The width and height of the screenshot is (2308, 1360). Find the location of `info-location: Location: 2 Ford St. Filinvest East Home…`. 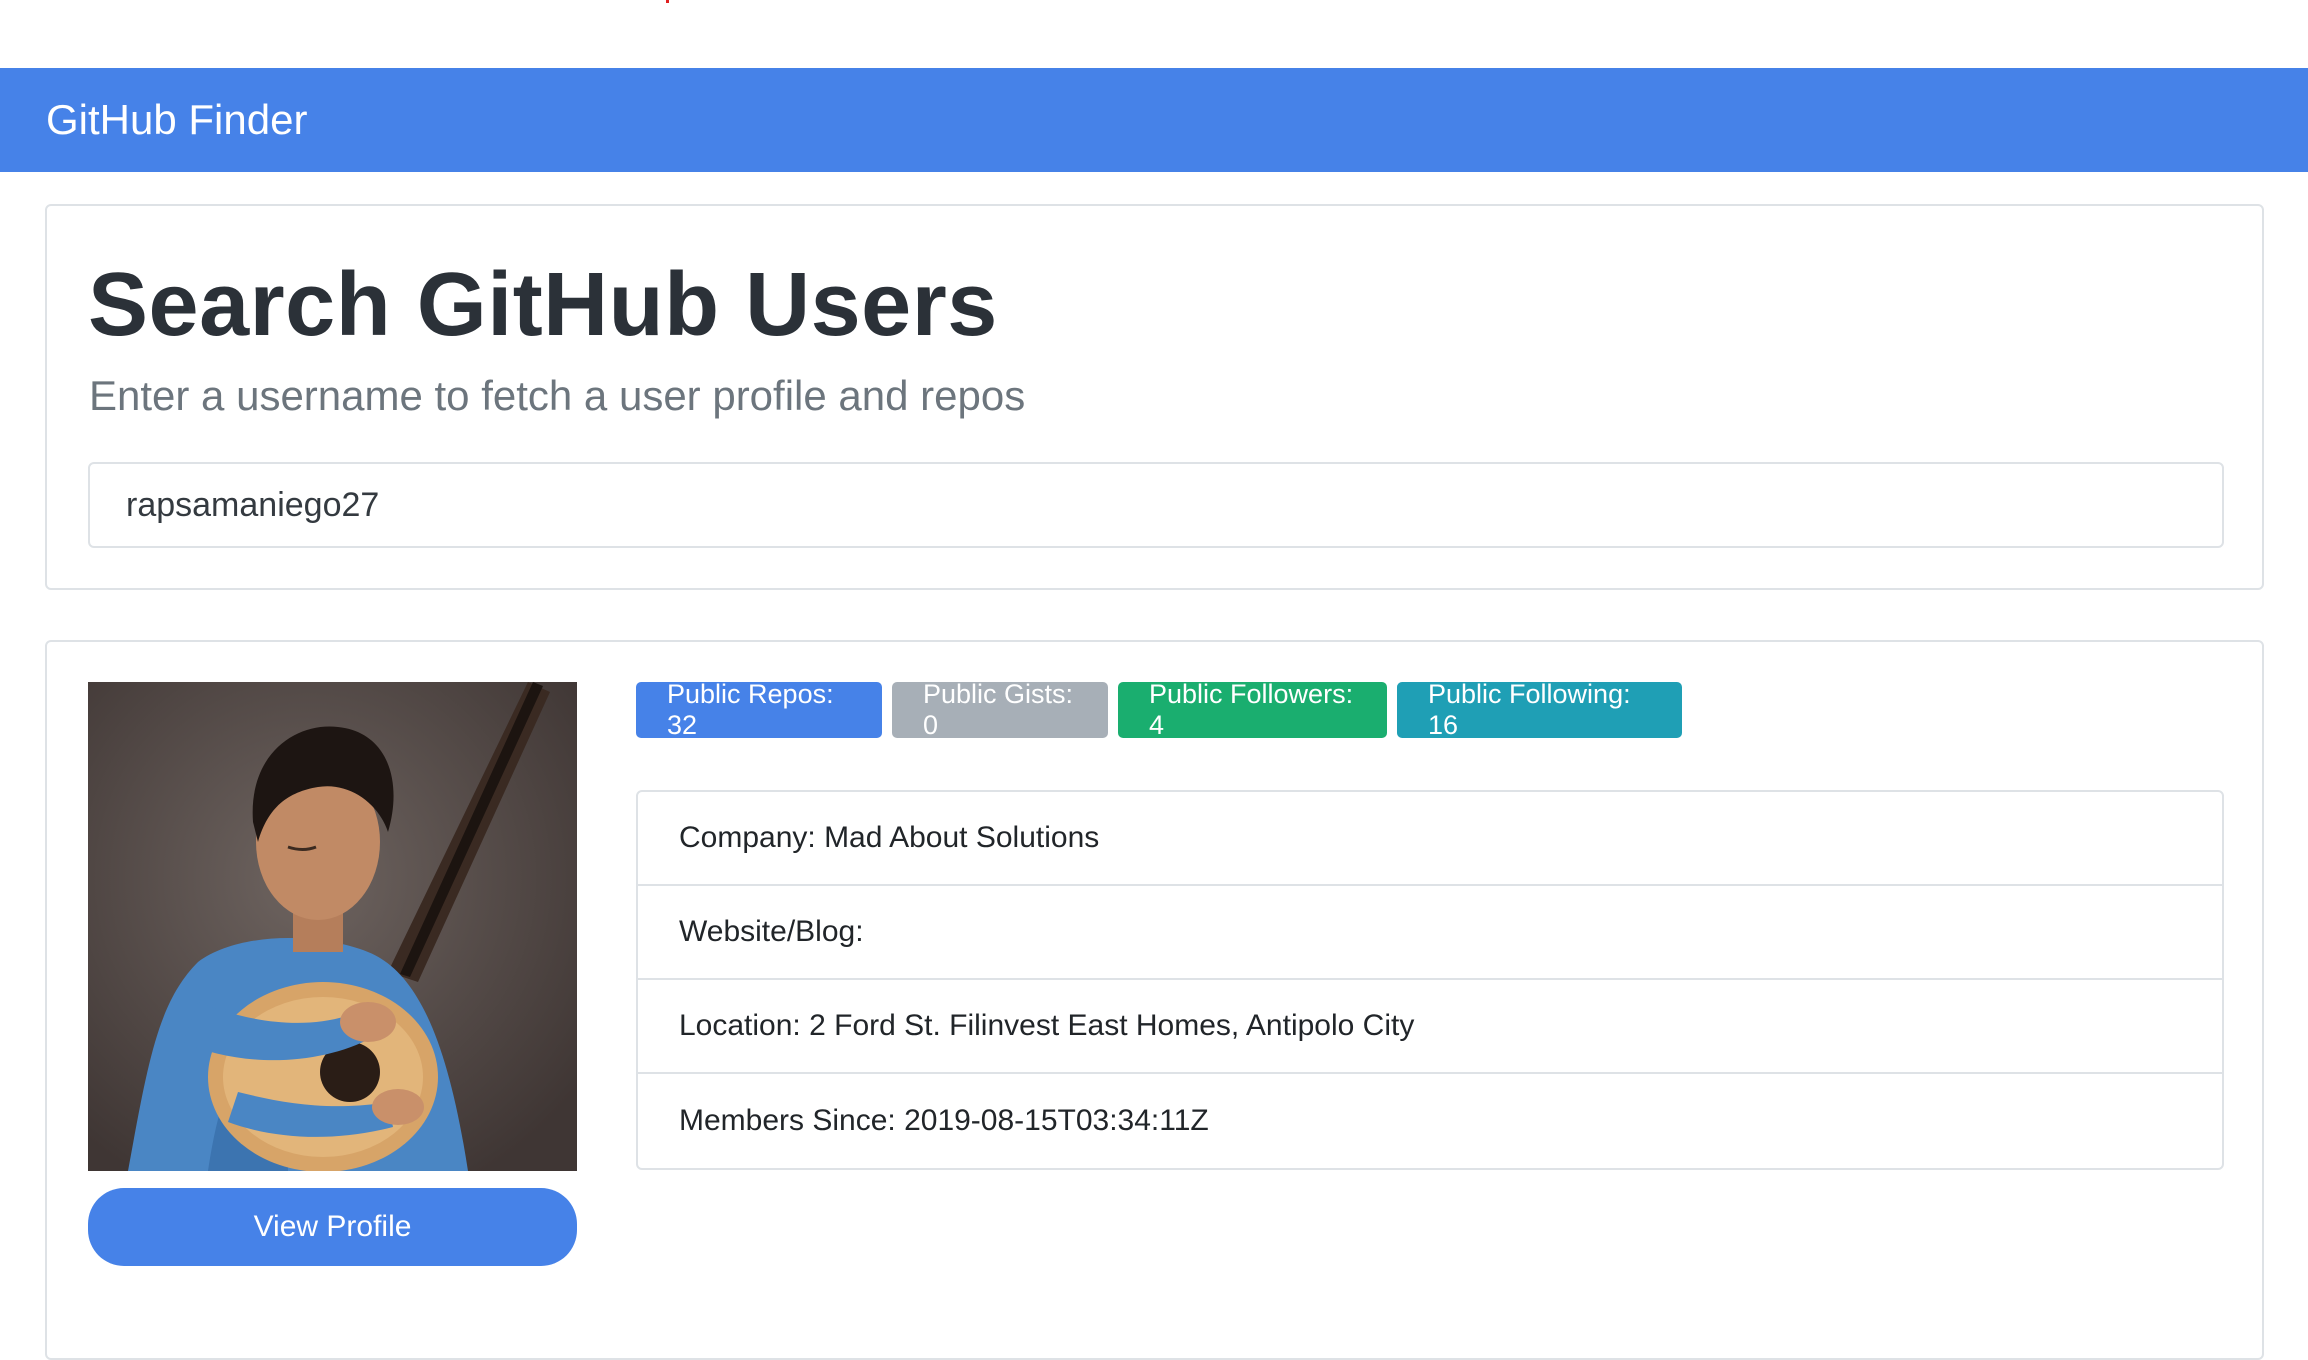

info-location: Location: 2 Ford St. Filinvest East Home… is located at coordinates (1430, 1027).